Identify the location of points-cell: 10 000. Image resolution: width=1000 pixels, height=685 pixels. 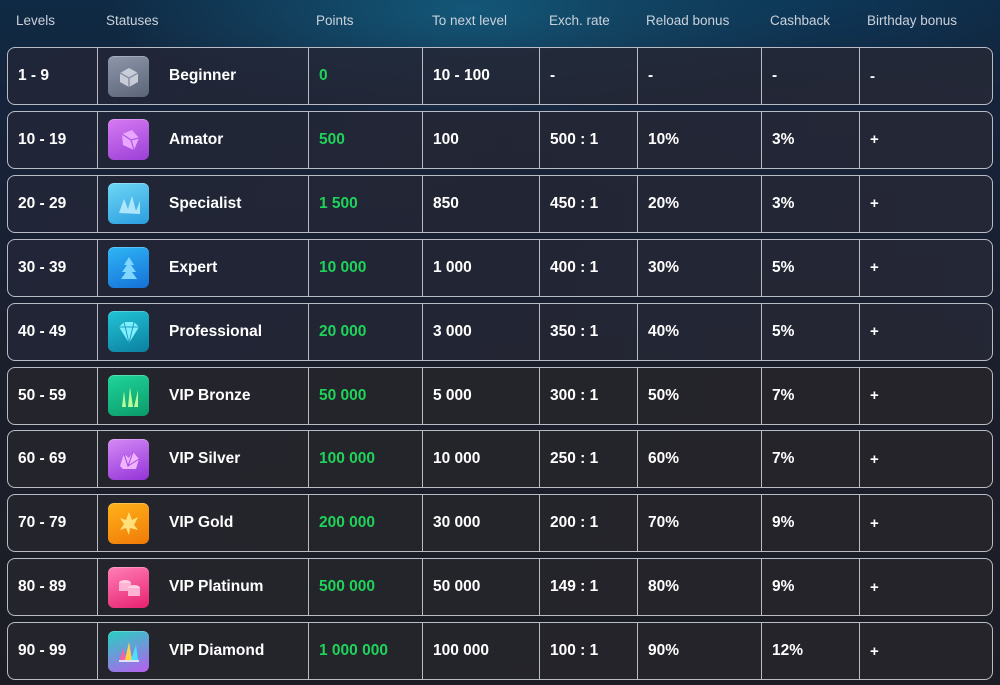
(365, 267).